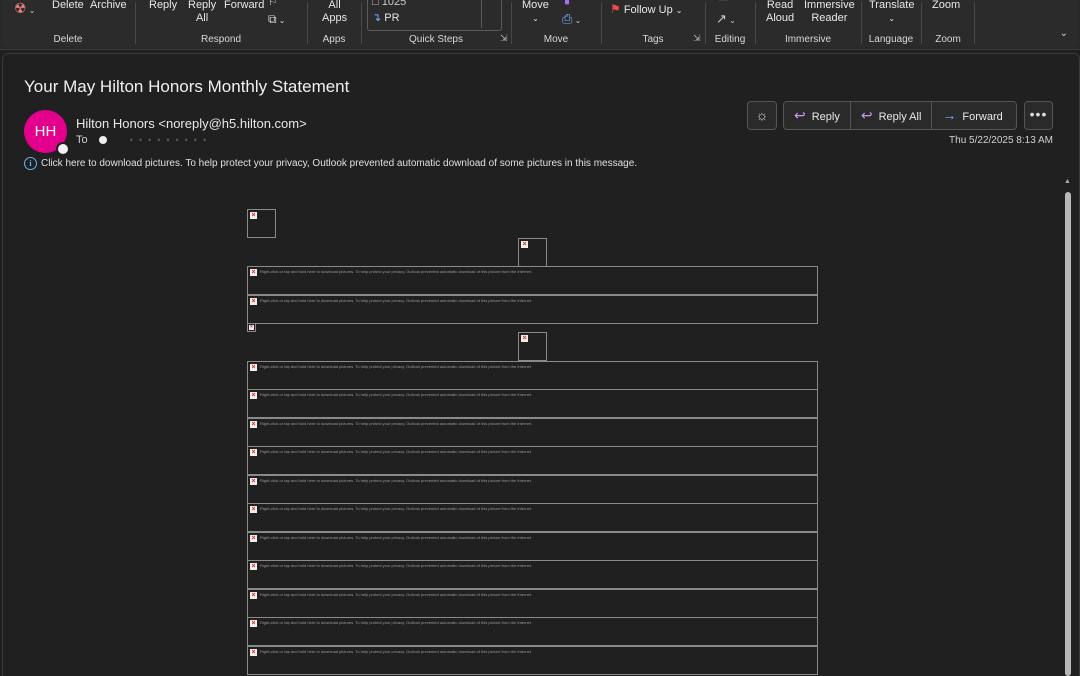  I want to click on immersive-group: Read Aloud Immersive Reader Immersive, so click(808, 23).